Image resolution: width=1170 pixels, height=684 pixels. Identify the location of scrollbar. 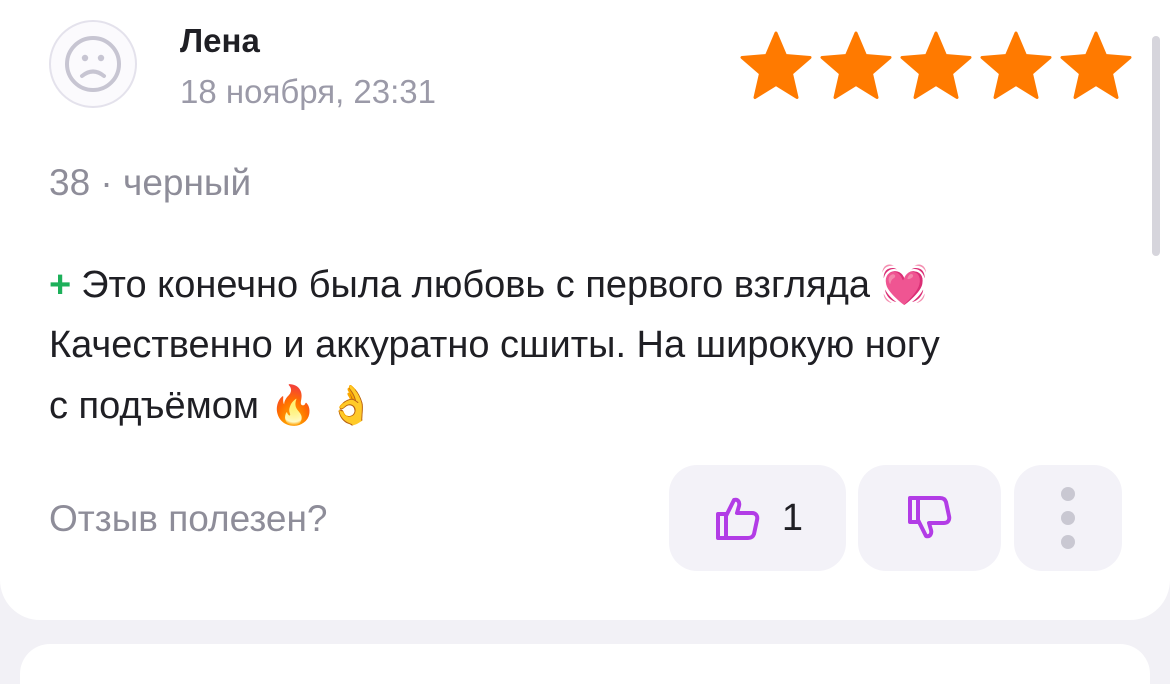
(1156, 146).